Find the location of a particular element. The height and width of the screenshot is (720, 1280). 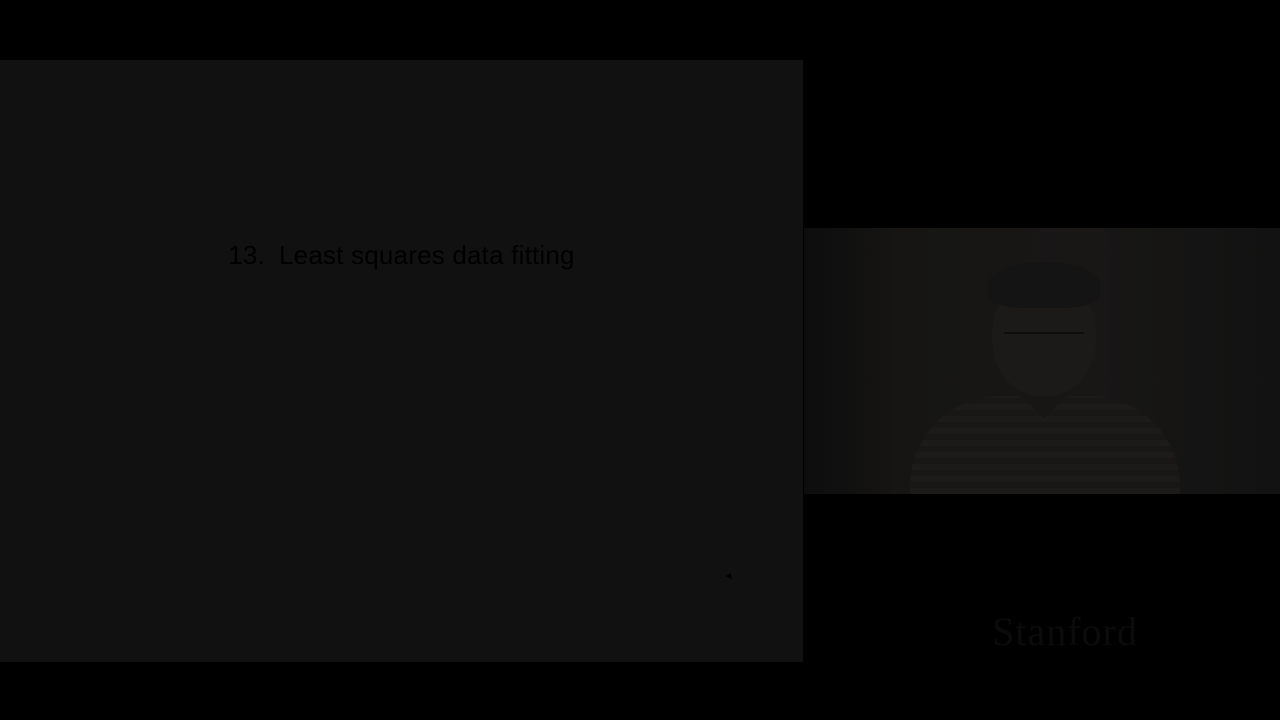

speaker-video is located at coordinates (1042, 361).